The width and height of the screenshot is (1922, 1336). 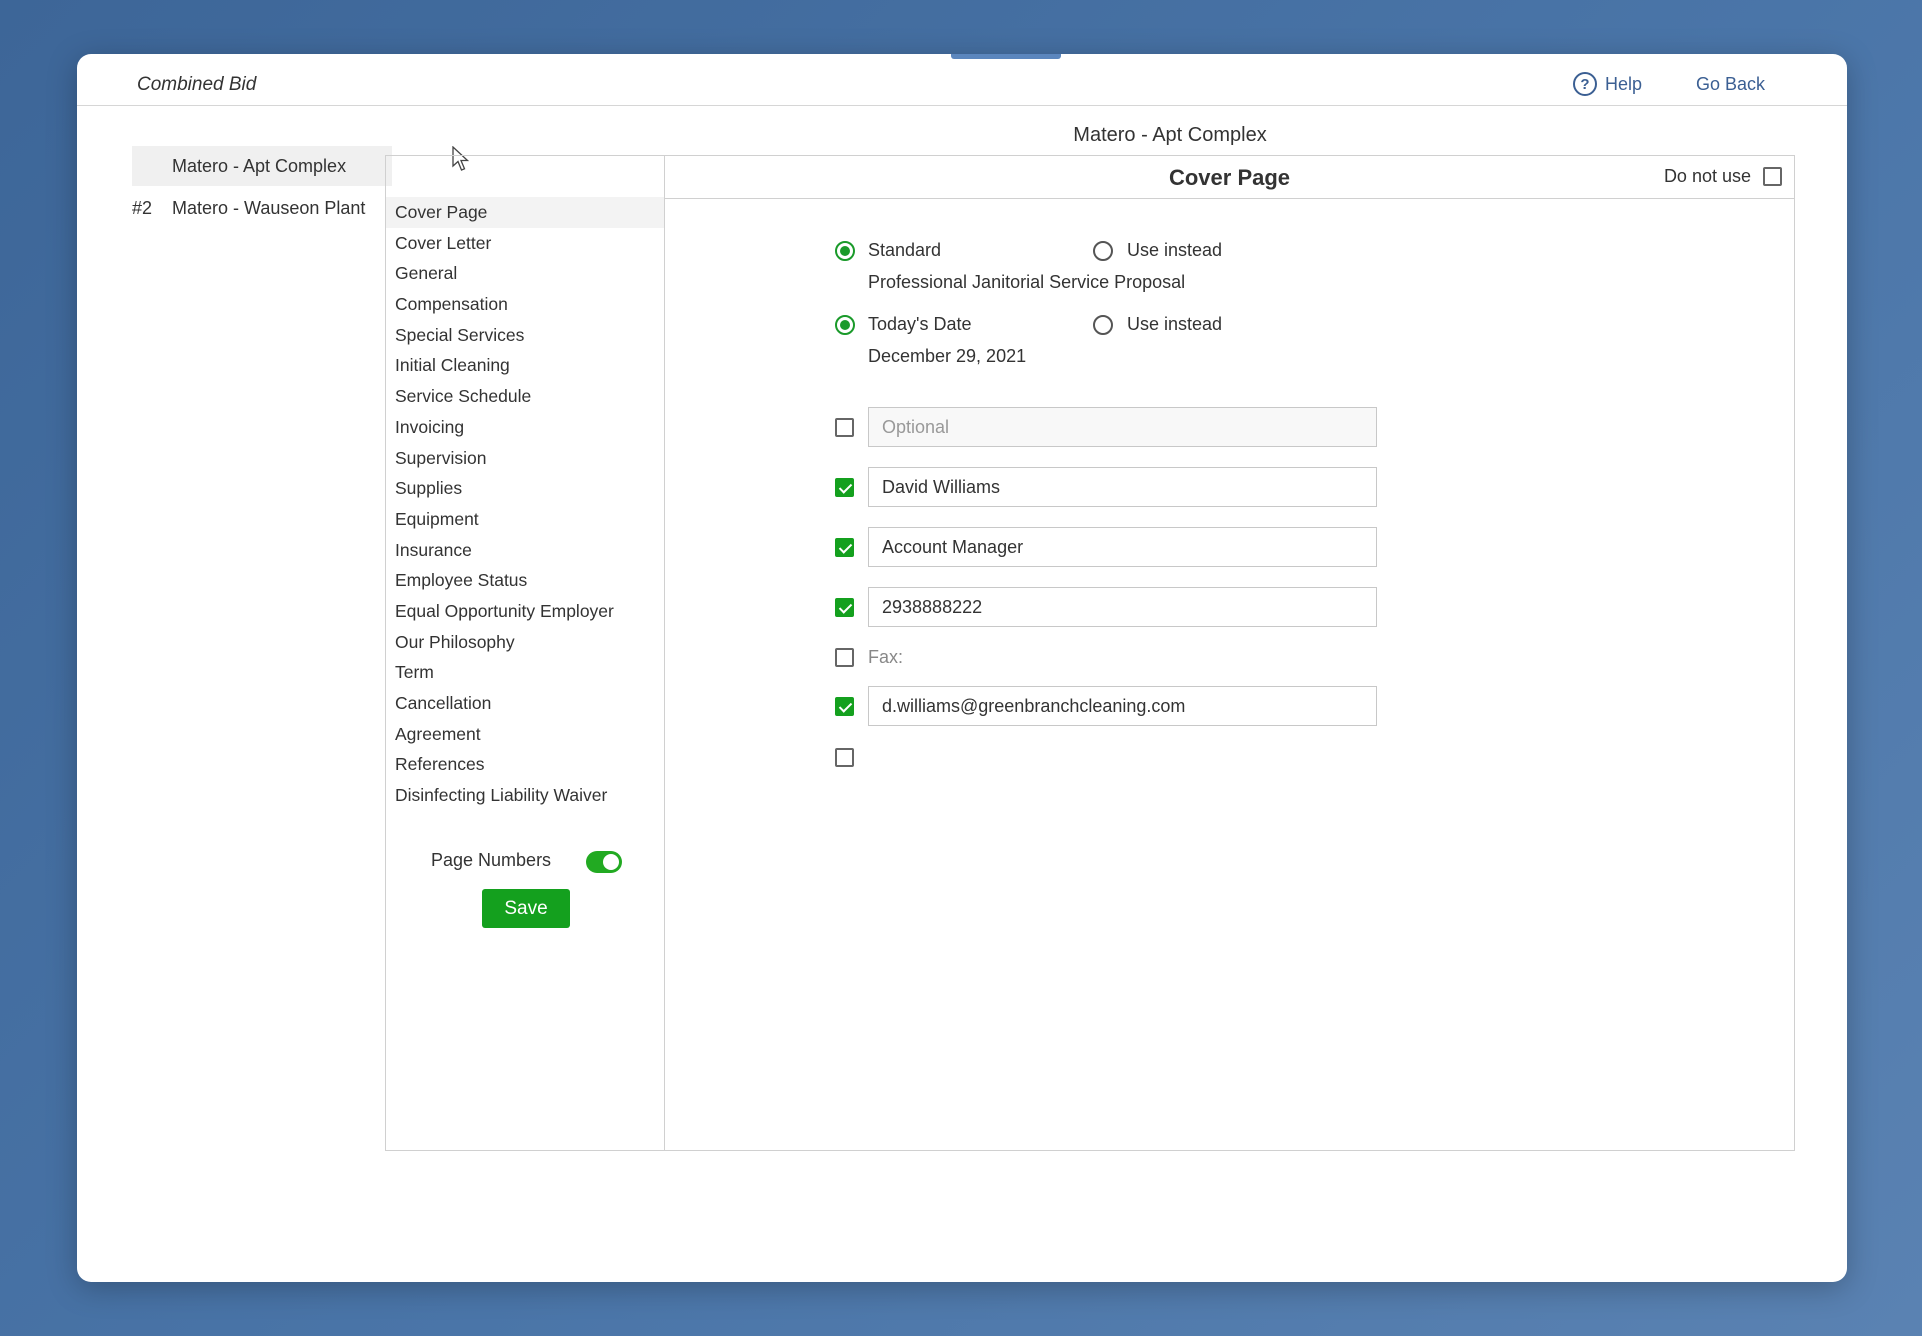 What do you see at coordinates (611, 862) in the screenshot?
I see `toggle-knob` at bounding box center [611, 862].